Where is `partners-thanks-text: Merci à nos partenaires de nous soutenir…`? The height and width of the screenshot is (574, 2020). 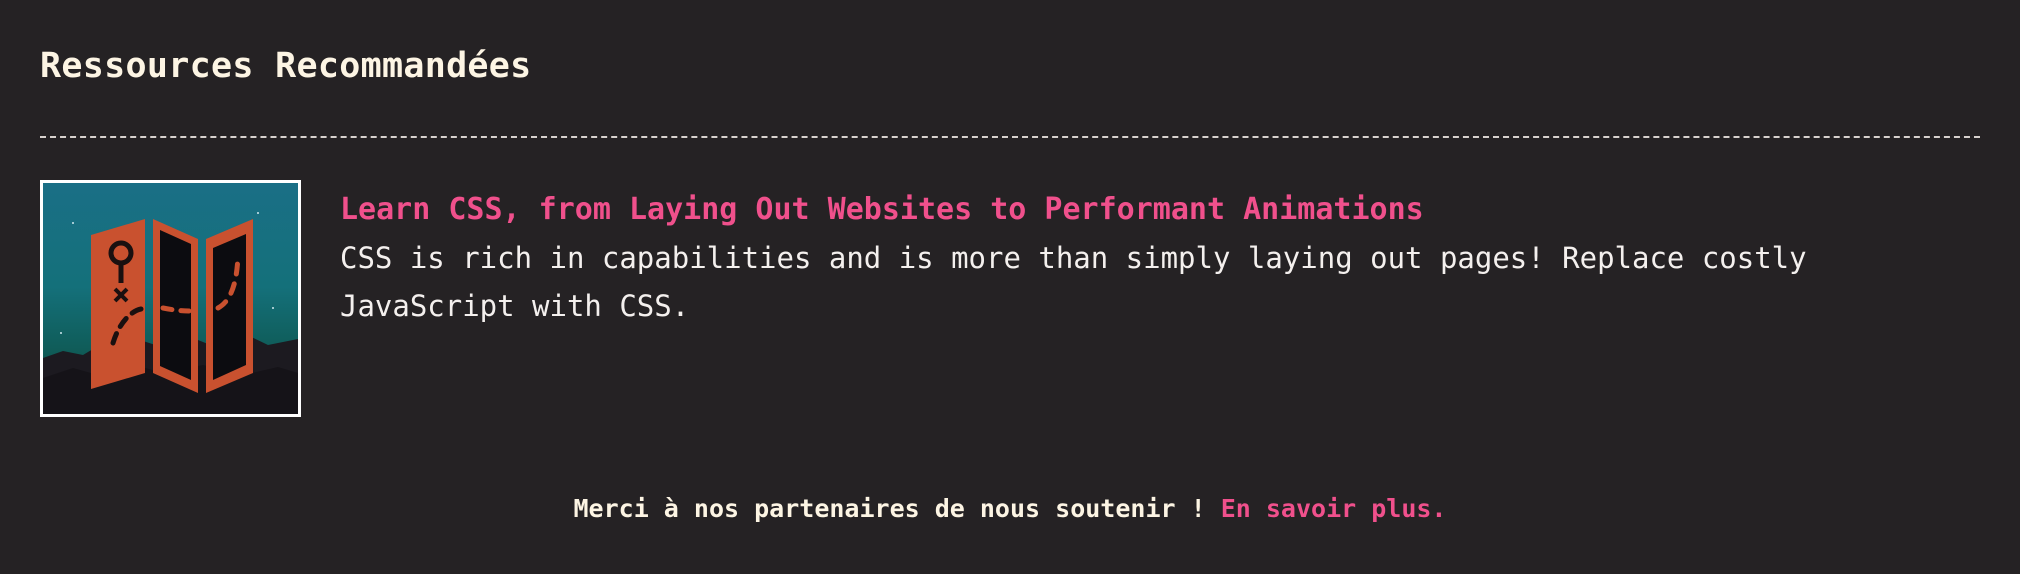 partners-thanks-text: Merci à nos partenaires de nous soutenir… is located at coordinates (897, 508).